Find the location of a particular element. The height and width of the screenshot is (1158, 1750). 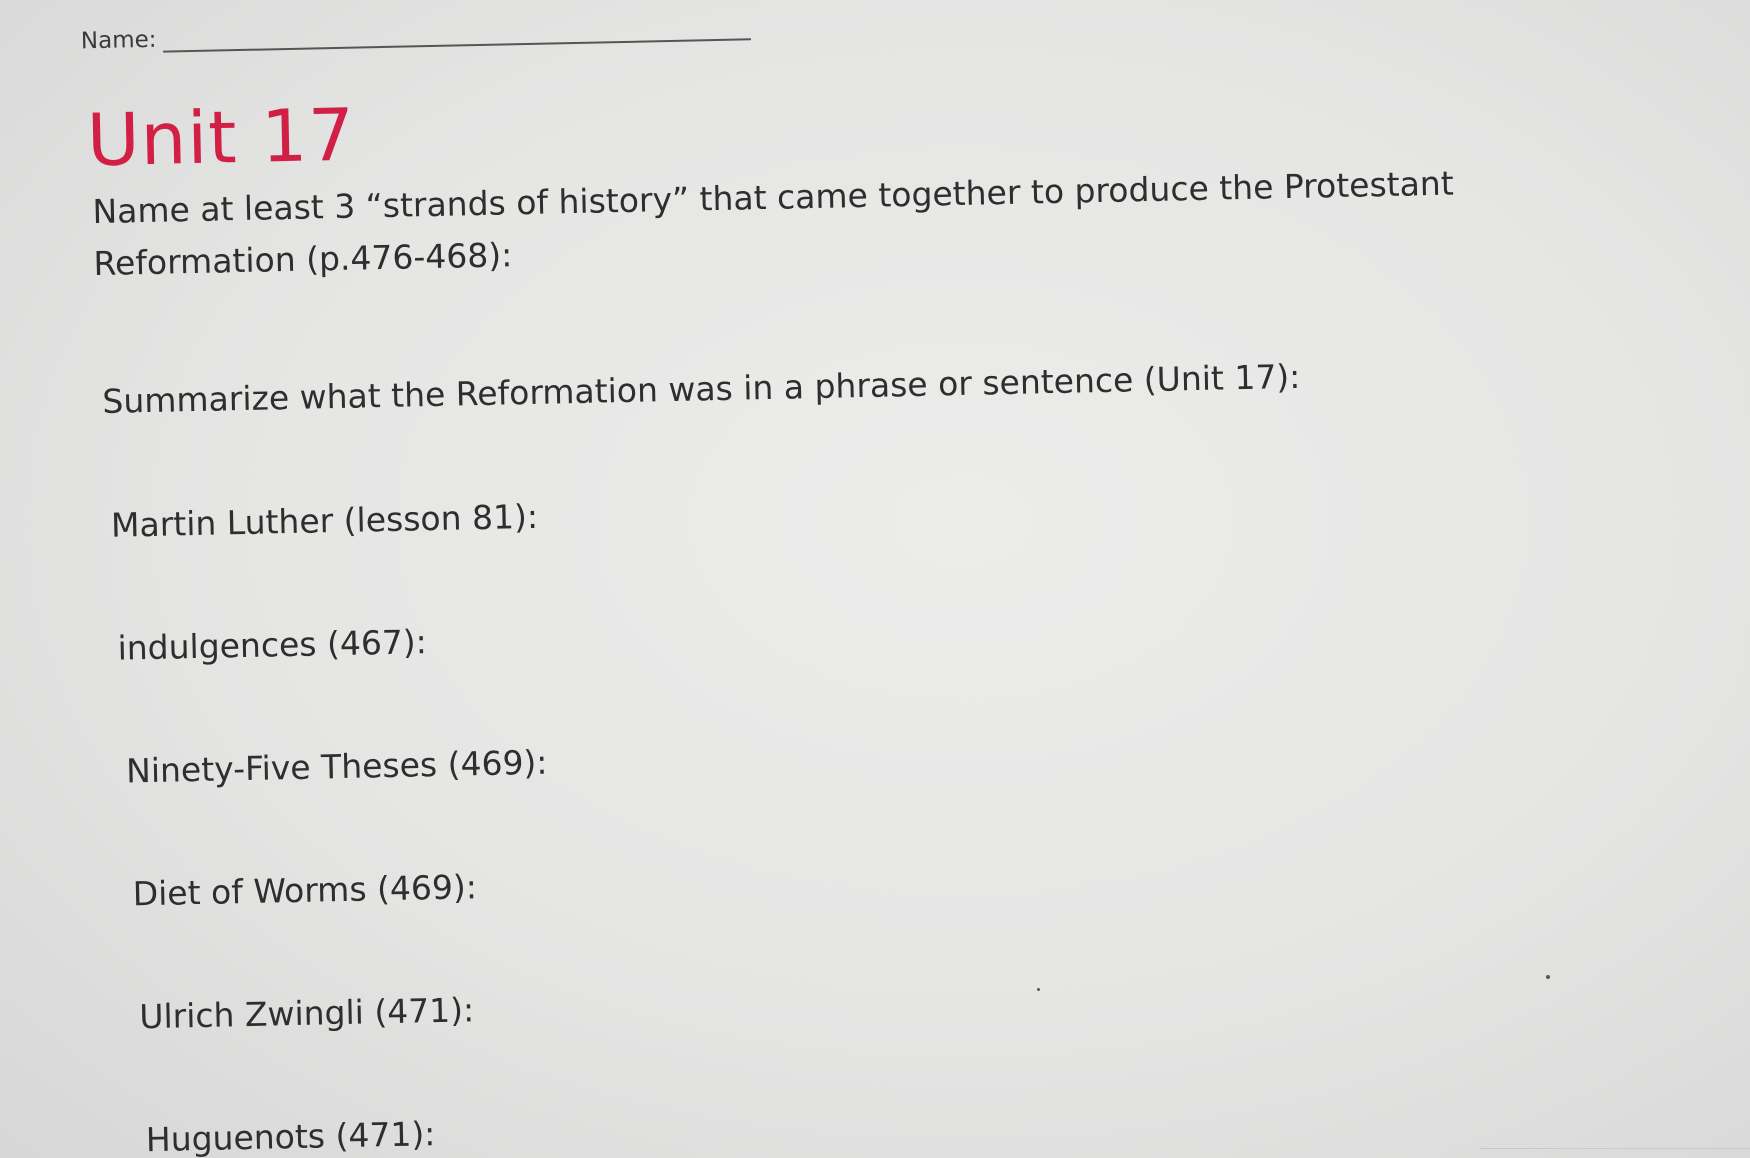

name-label: Name: is located at coordinates (118, 40).